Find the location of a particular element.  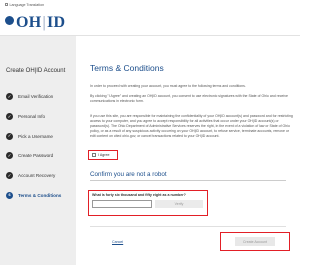

step-number-icon: 6 is located at coordinates (9, 195).